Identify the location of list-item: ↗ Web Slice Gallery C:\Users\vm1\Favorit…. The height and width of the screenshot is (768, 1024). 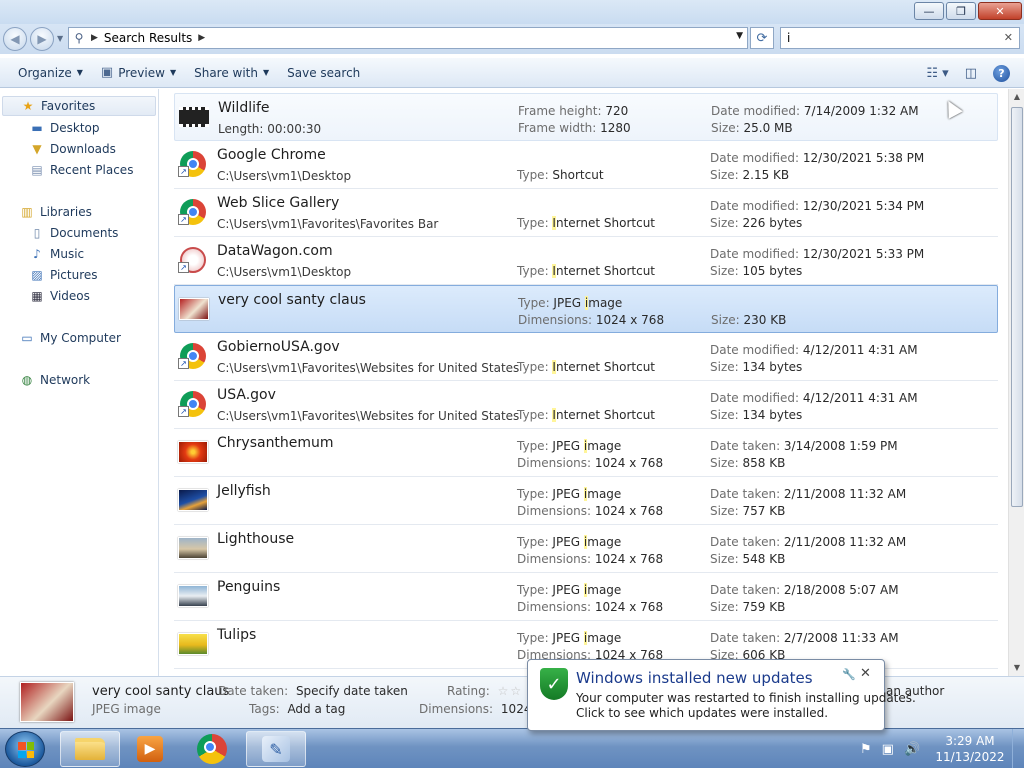
(586, 213).